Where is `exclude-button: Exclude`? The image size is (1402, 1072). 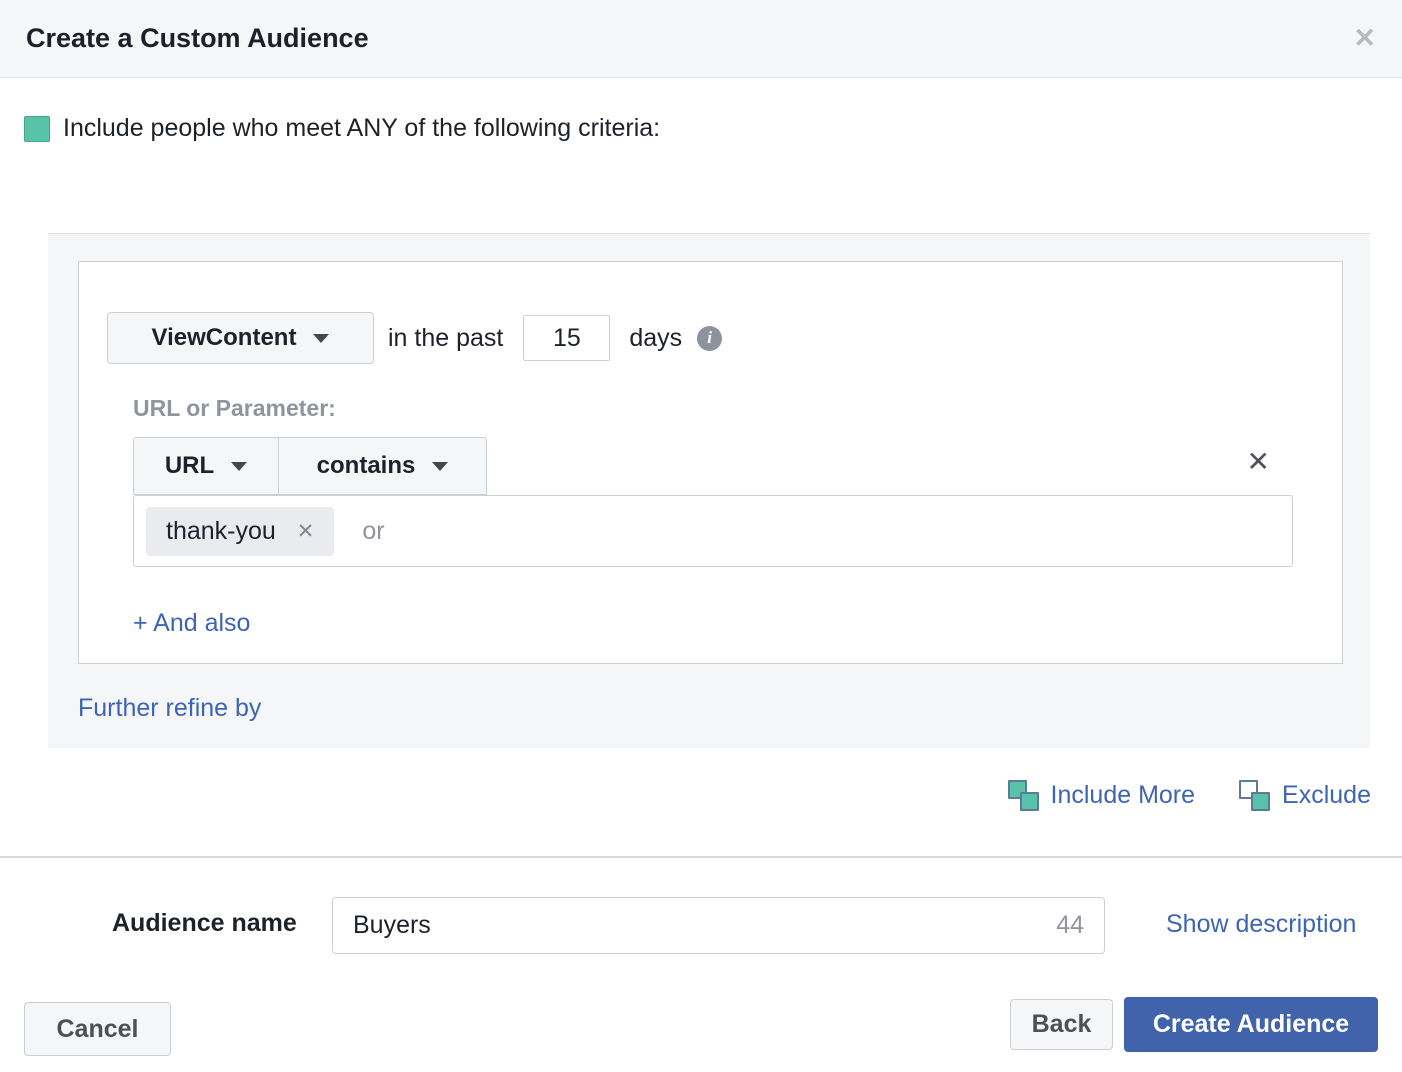 exclude-button: Exclude is located at coordinates (1305, 795).